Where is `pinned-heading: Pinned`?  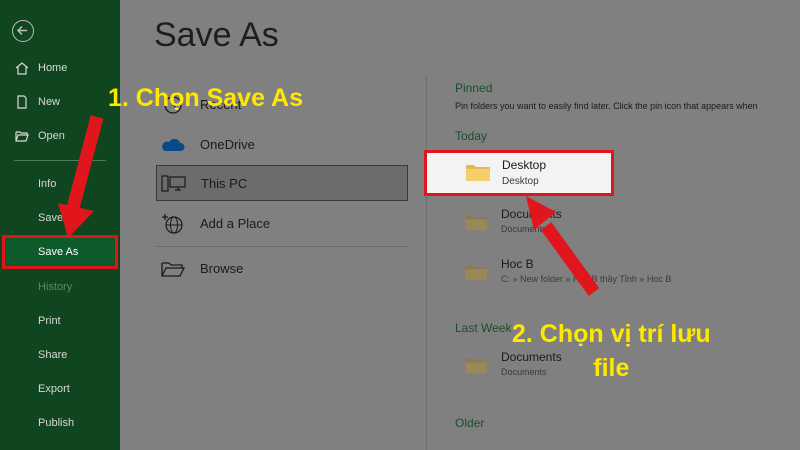
pinned-heading: Pinned is located at coordinates (474, 88).